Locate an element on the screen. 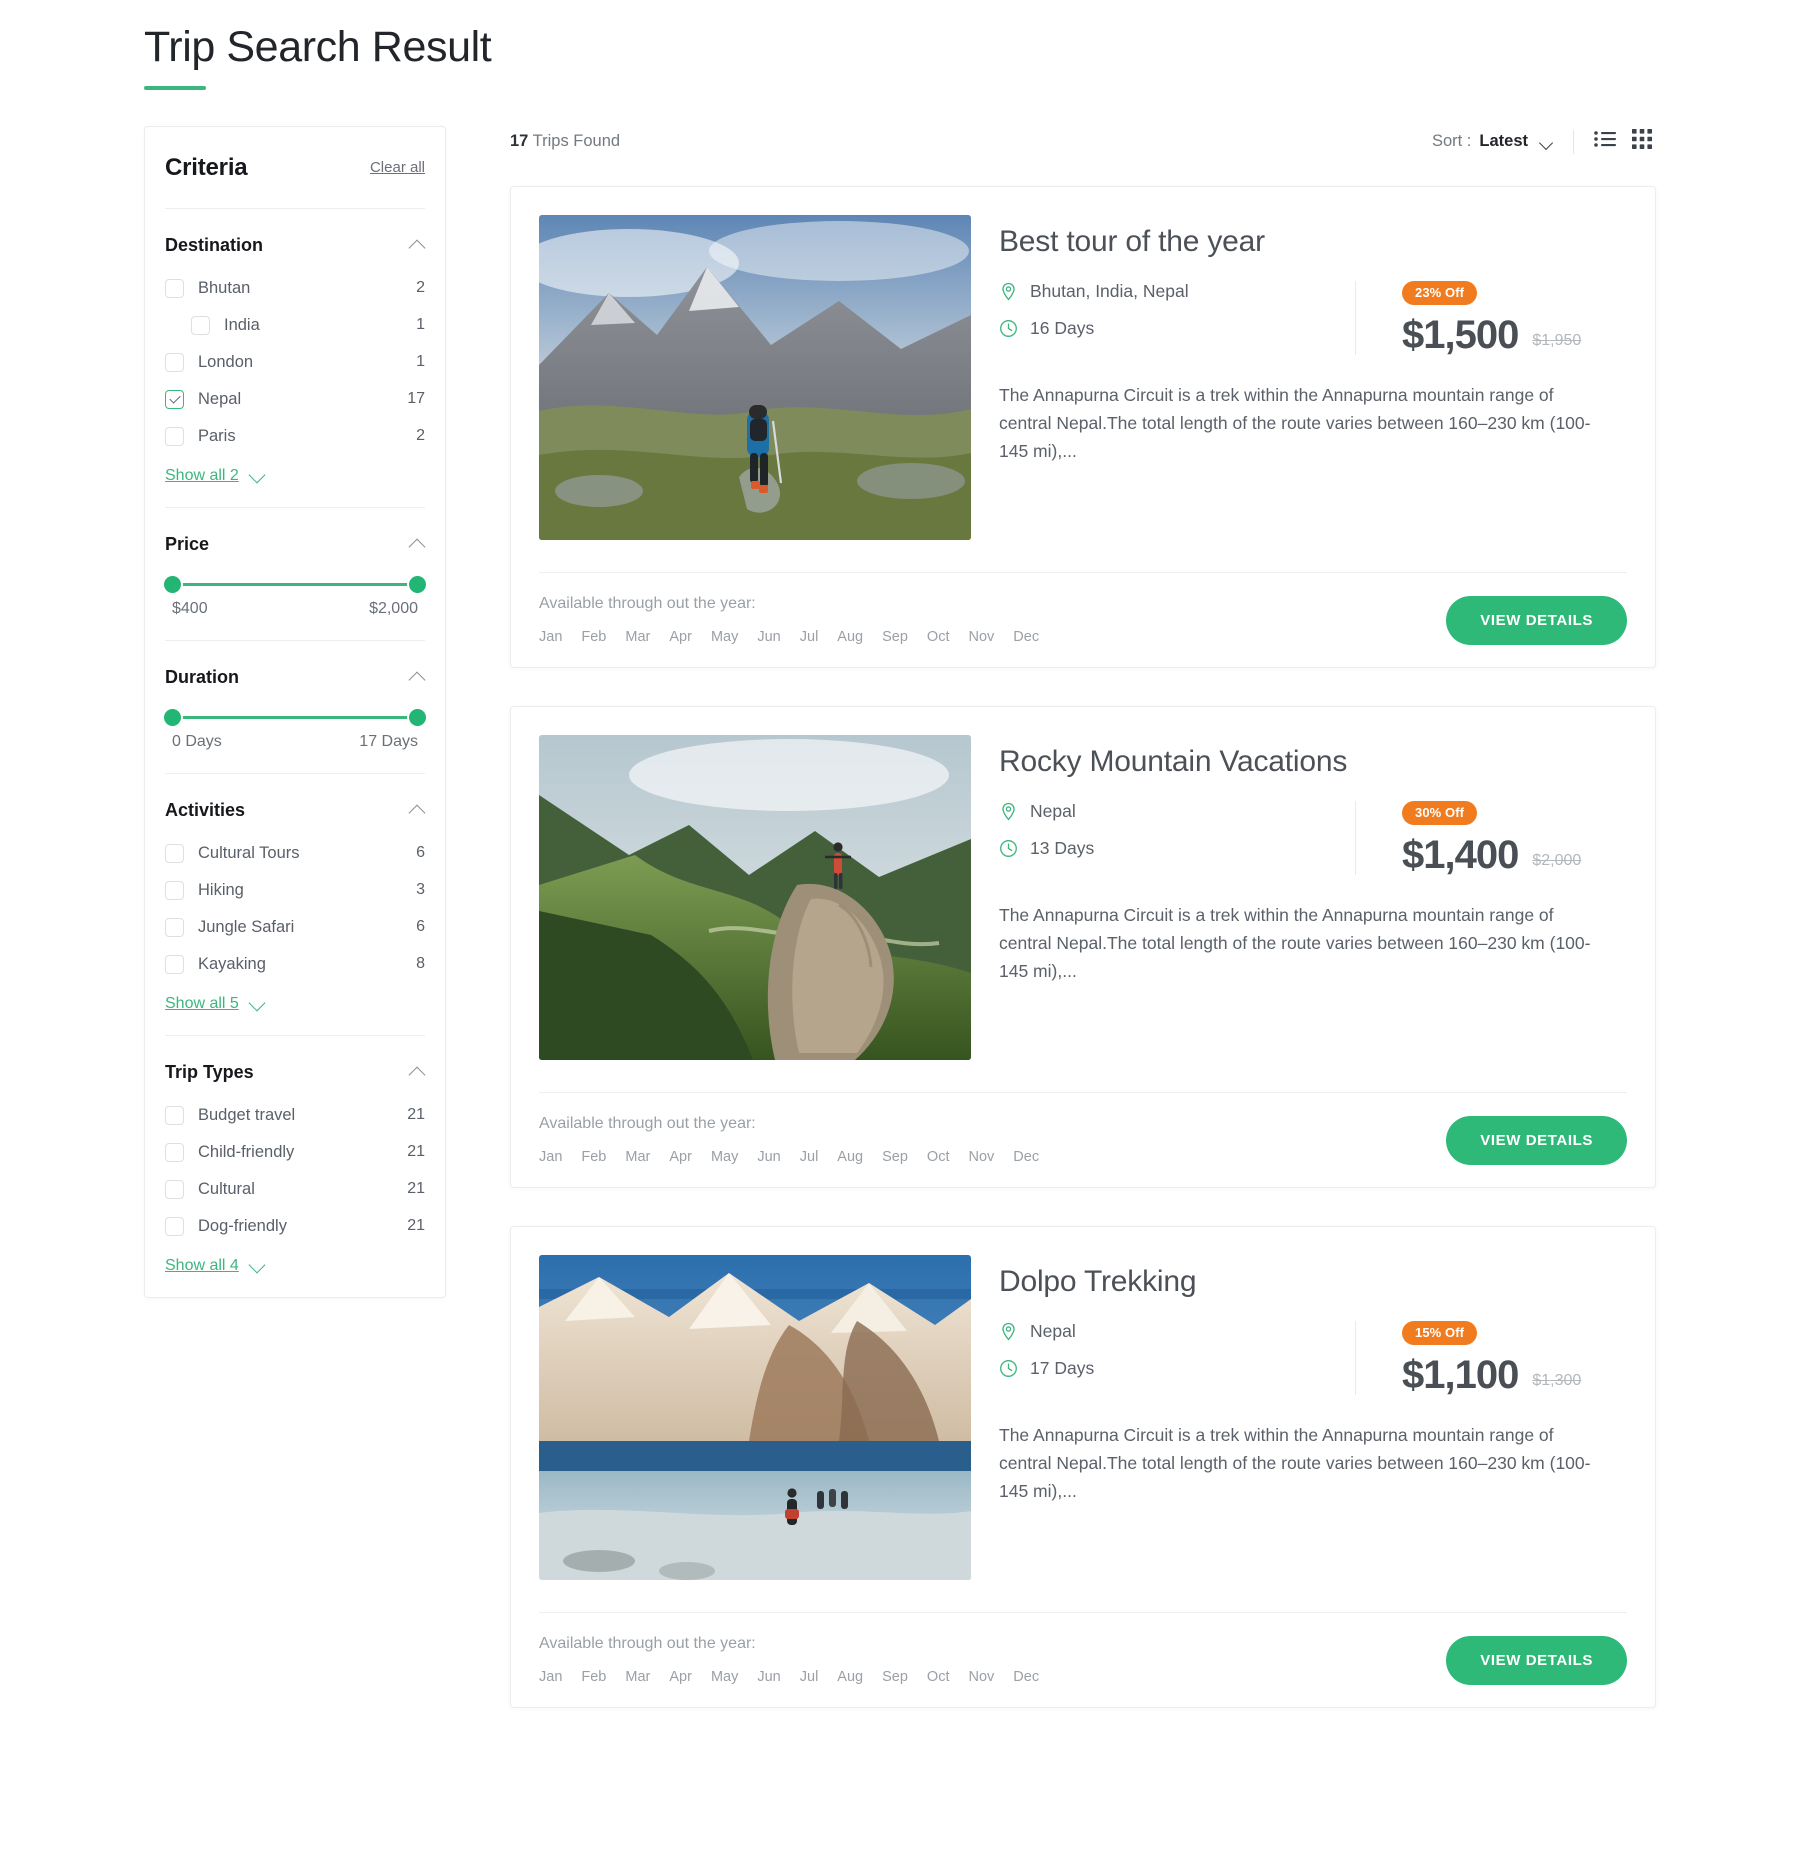 The width and height of the screenshot is (1800, 1871). filter-option: Bhutan 2 is located at coordinates (295, 288).